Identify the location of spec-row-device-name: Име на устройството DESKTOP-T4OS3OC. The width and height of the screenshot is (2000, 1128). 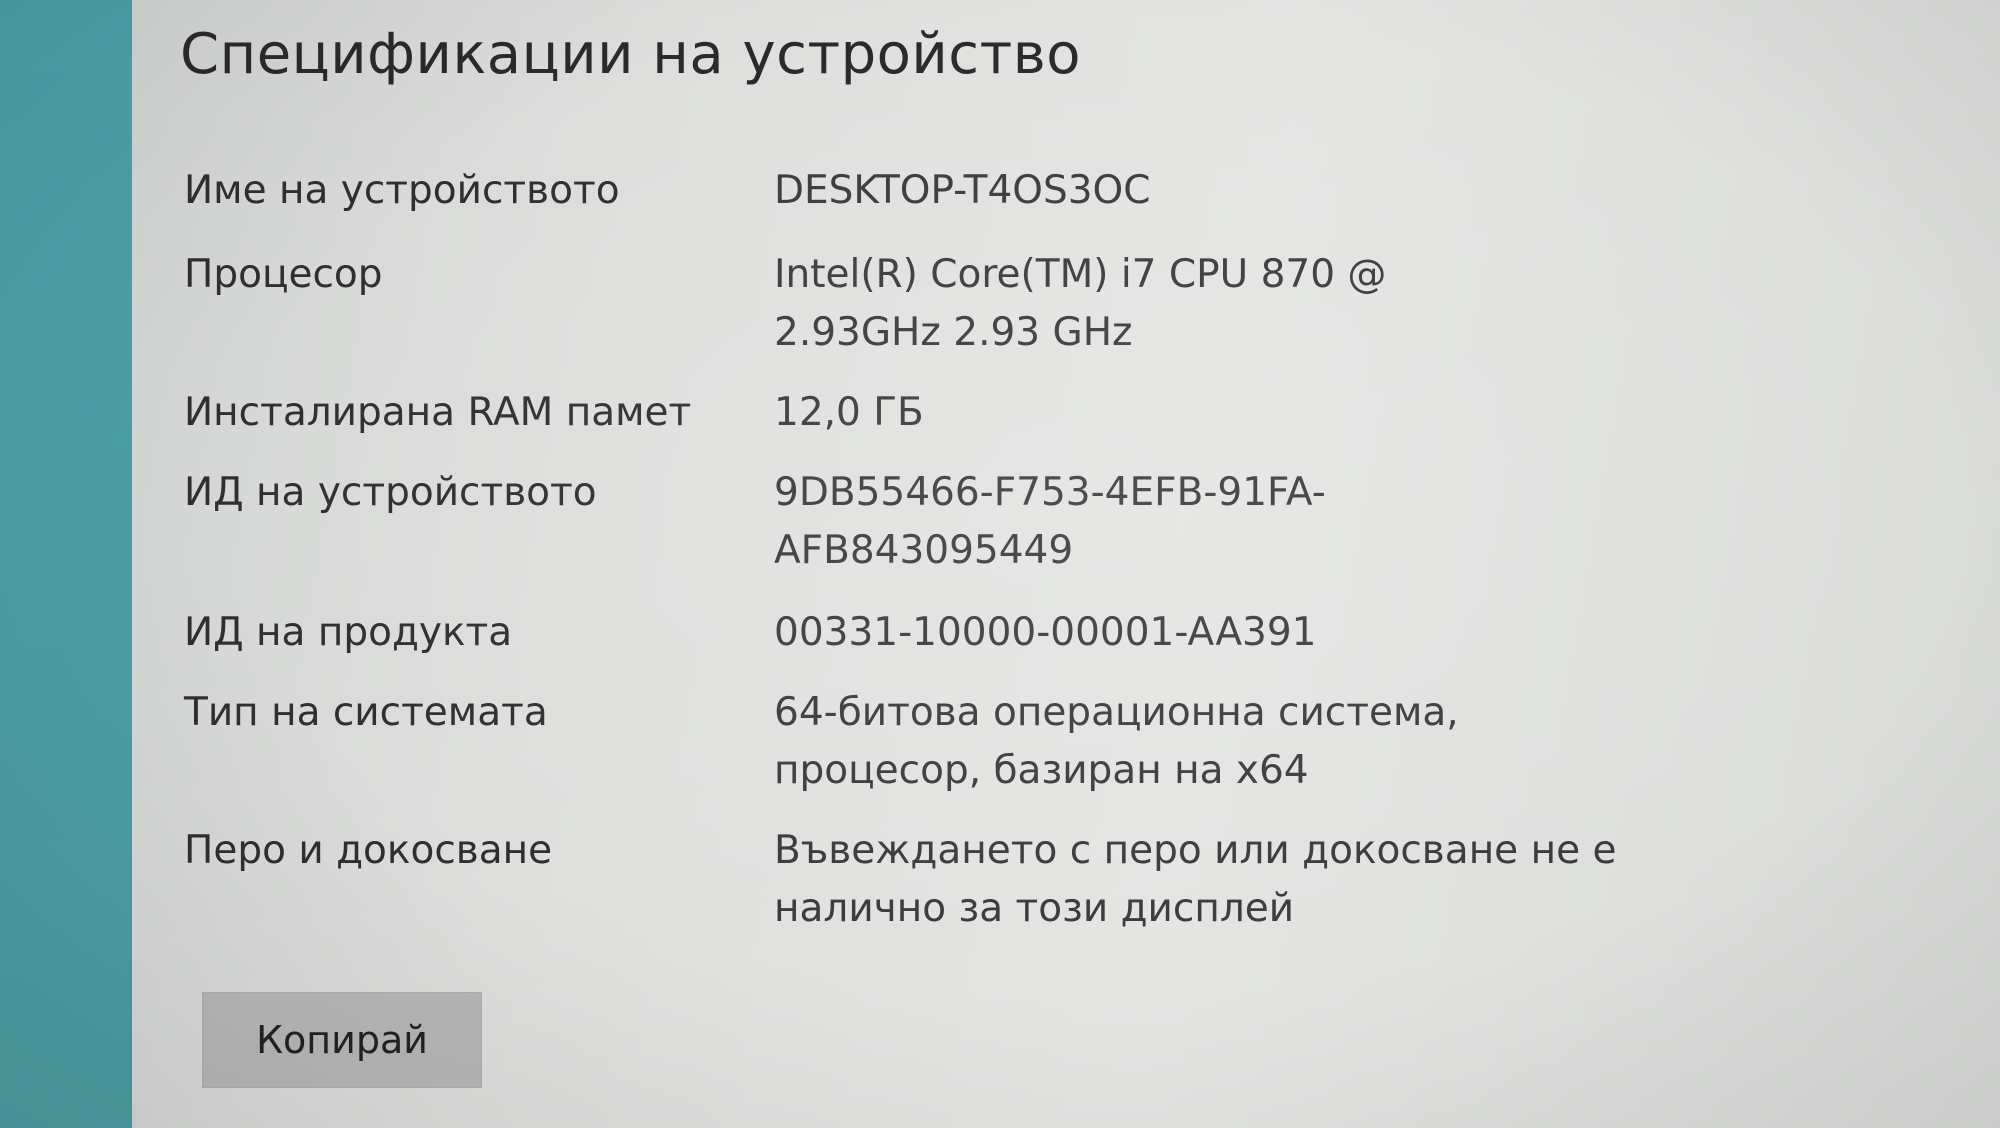
(934, 204).